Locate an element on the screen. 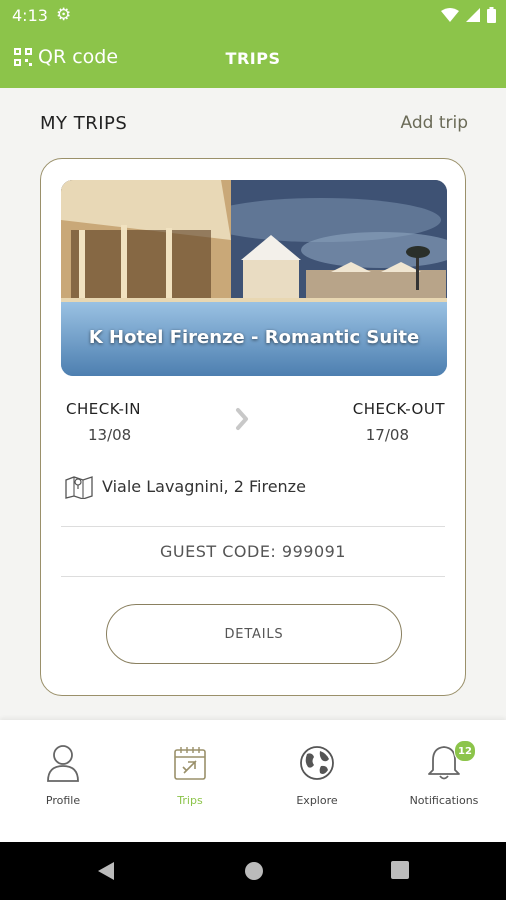  nav-item-explore: Explore is located at coordinates (317, 774).